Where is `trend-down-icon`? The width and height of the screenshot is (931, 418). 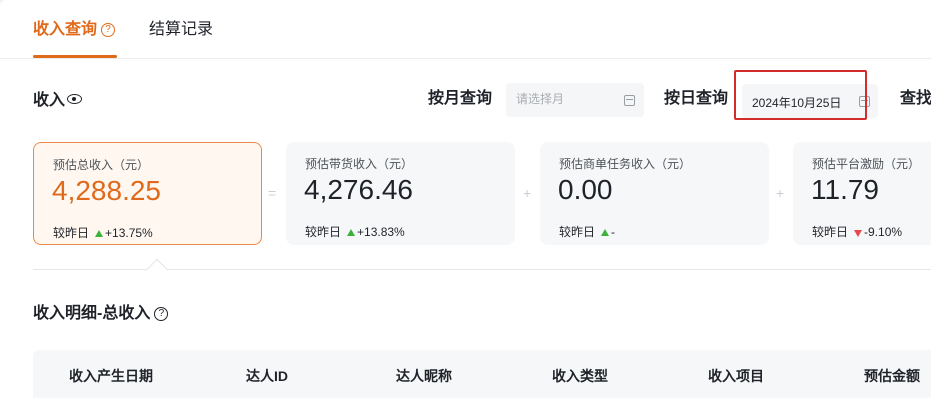
trend-down-icon is located at coordinates (858, 233).